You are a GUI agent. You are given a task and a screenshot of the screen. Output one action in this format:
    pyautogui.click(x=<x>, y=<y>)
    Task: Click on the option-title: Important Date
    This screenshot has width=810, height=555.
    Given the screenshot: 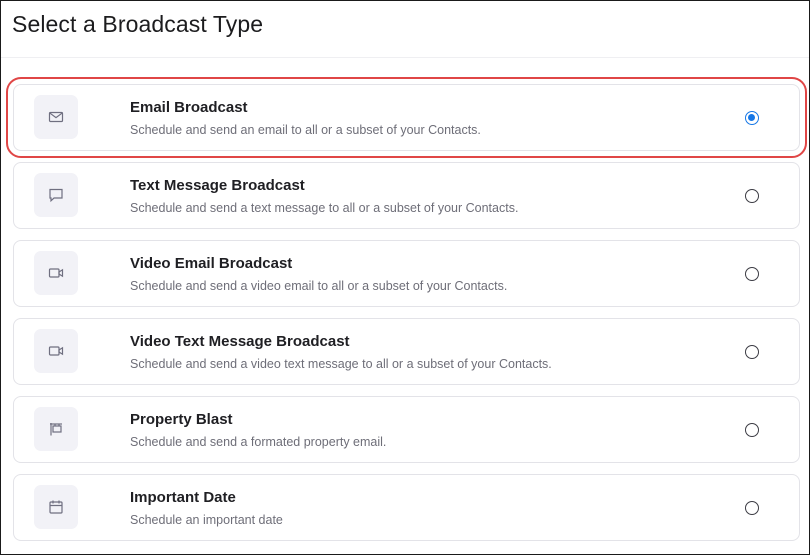 What is the action you would take?
    pyautogui.click(x=183, y=497)
    